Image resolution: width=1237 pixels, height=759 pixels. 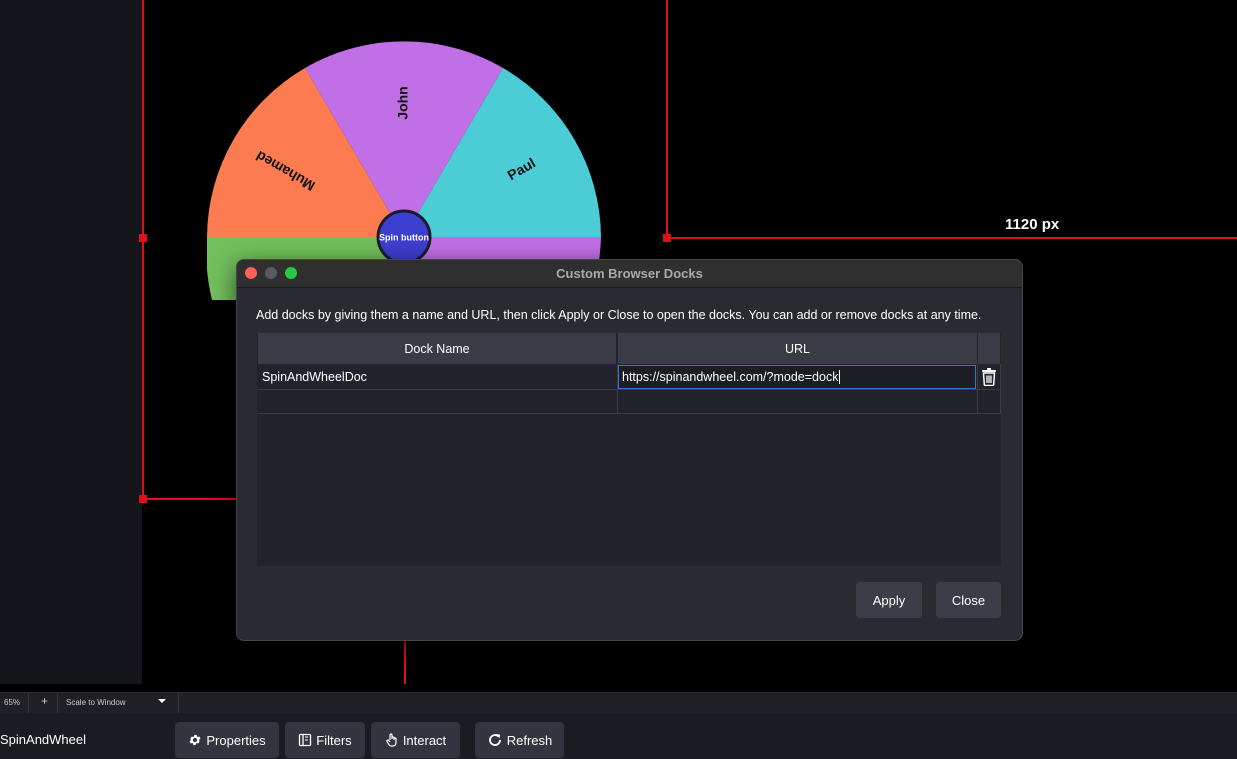 What do you see at coordinates (437, 377) in the screenshot?
I see `table-row: SpinAndWheelDoc` at bounding box center [437, 377].